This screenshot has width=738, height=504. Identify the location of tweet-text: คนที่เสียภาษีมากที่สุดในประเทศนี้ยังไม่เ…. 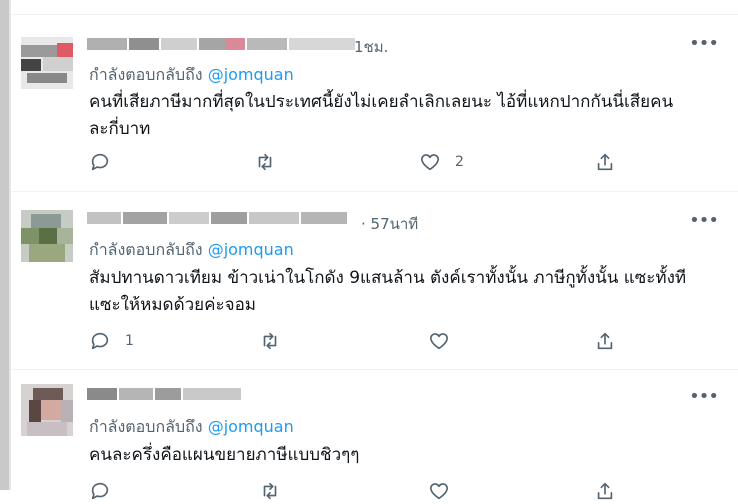
(400, 116).